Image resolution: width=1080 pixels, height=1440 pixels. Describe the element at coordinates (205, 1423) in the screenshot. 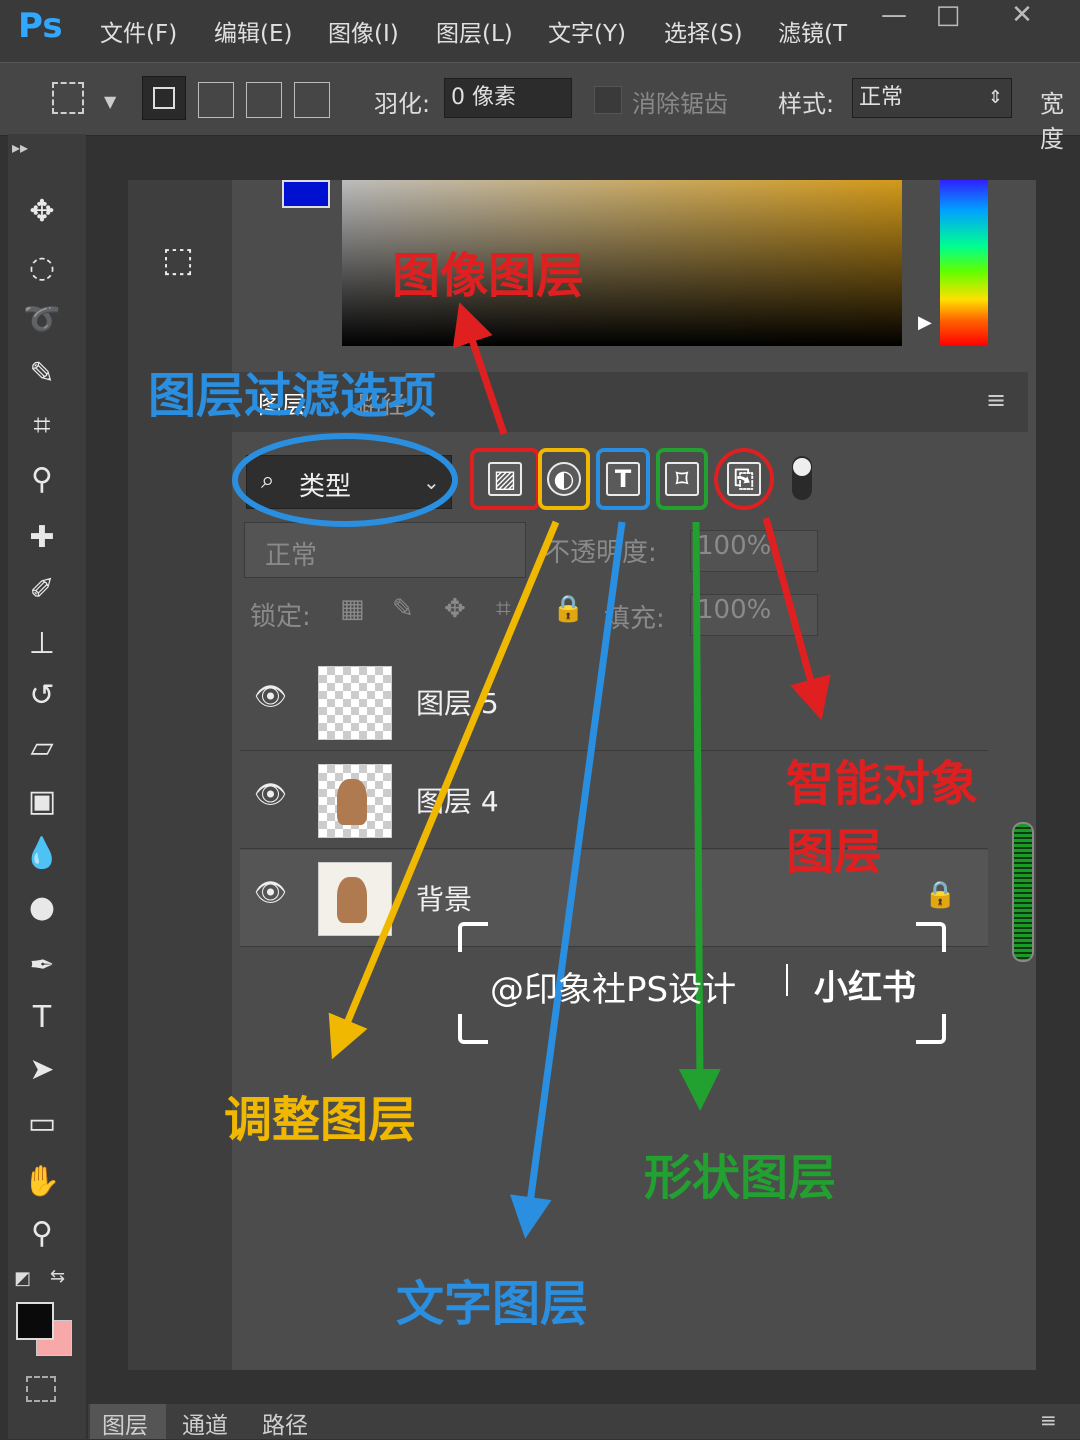

I see `bottom-tab-channels: 通道` at that location.